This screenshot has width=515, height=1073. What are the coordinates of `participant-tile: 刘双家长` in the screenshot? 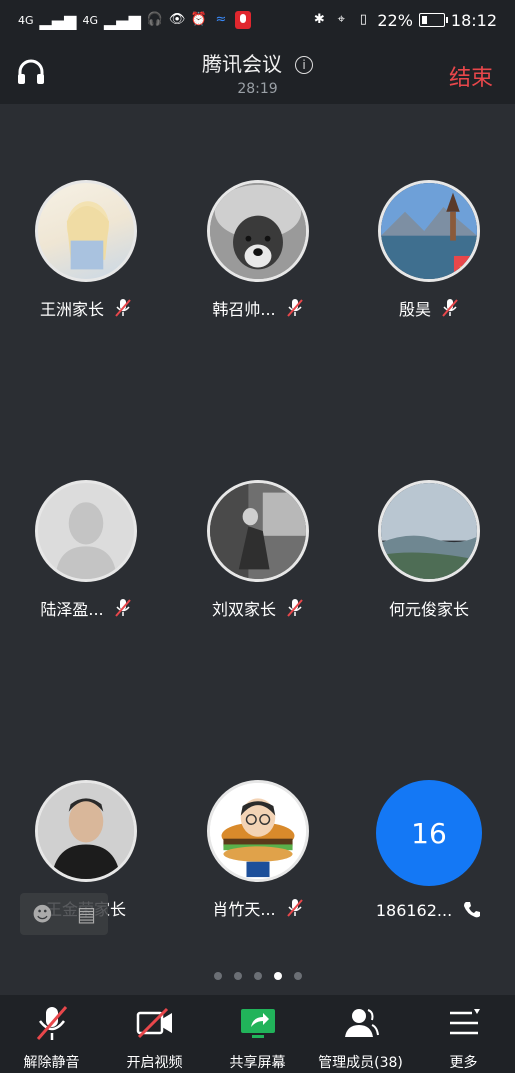 It's located at (258, 550).